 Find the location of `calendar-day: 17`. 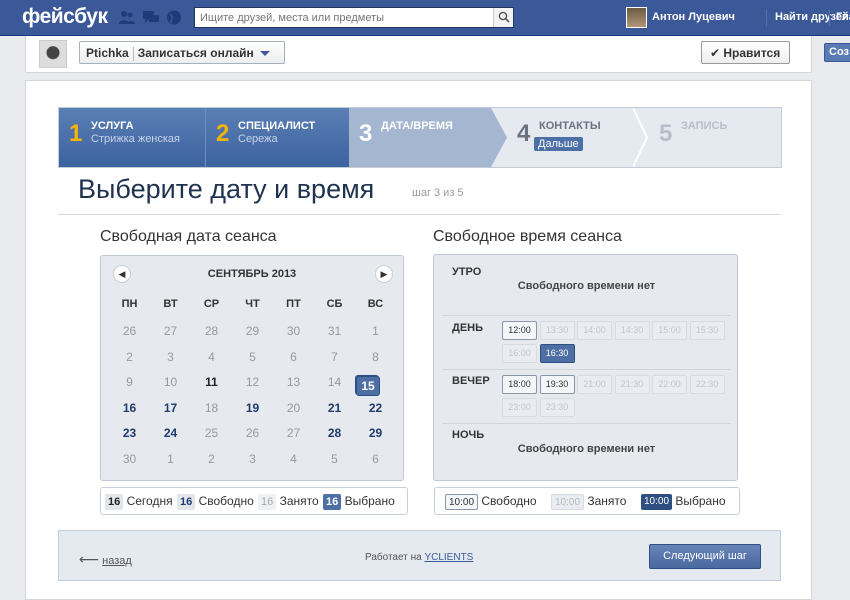

calendar-day: 17 is located at coordinates (170, 408).